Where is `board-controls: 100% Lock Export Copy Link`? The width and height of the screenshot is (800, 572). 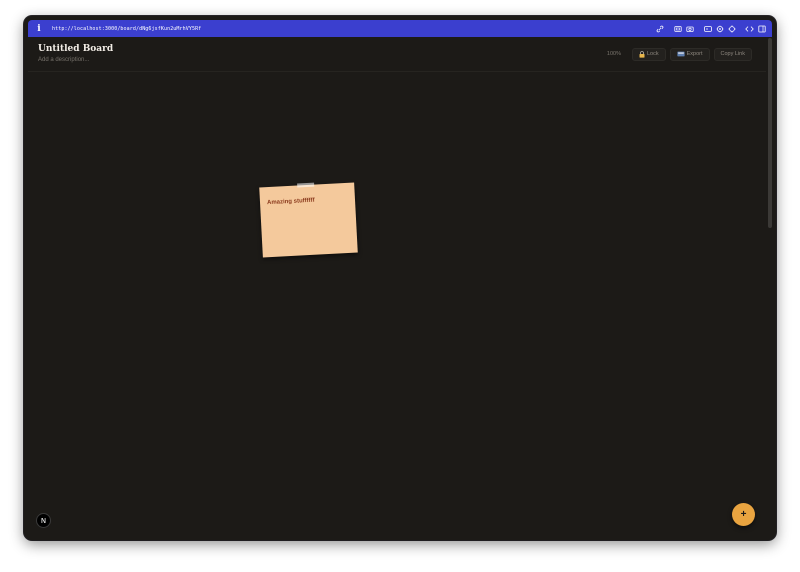 board-controls: 100% Lock Export Copy Link is located at coordinates (679, 54).